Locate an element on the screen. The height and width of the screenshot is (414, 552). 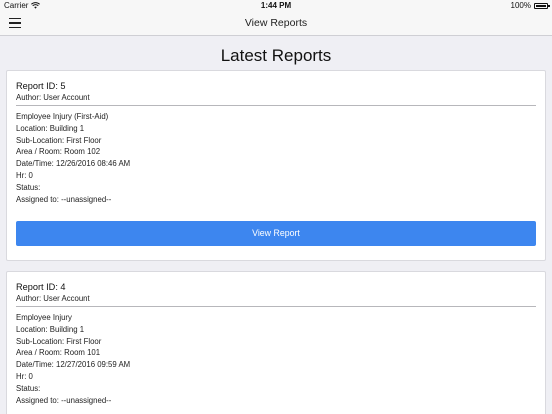
page-title: Latest Reports is located at coordinates (276, 55).